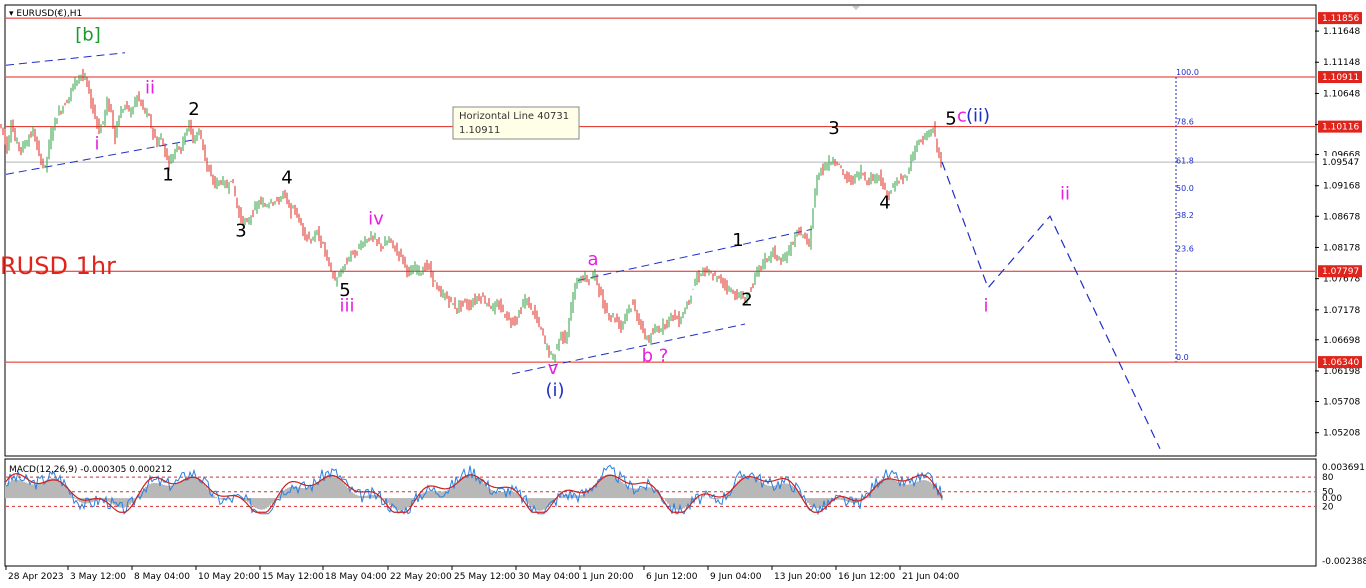 This screenshot has width=1366, height=588. Describe the element at coordinates (229, 577) in the screenshot. I see `time-tick-label: 10 May 20:00` at that location.